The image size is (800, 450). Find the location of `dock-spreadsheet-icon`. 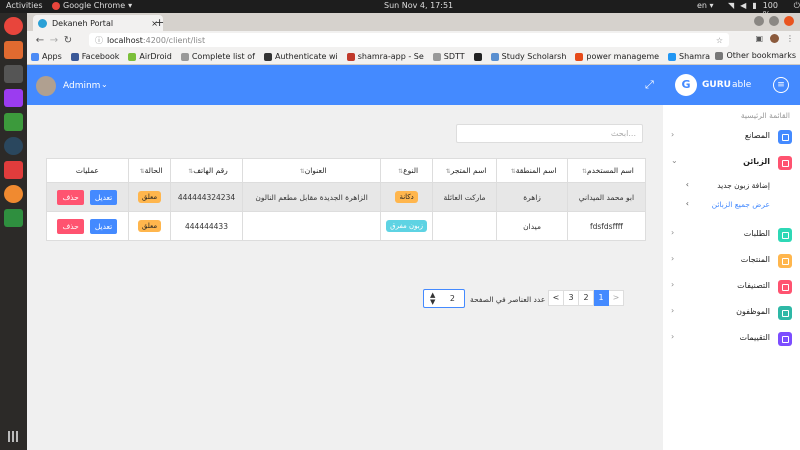

dock-spreadsheet-icon is located at coordinates (13, 218).